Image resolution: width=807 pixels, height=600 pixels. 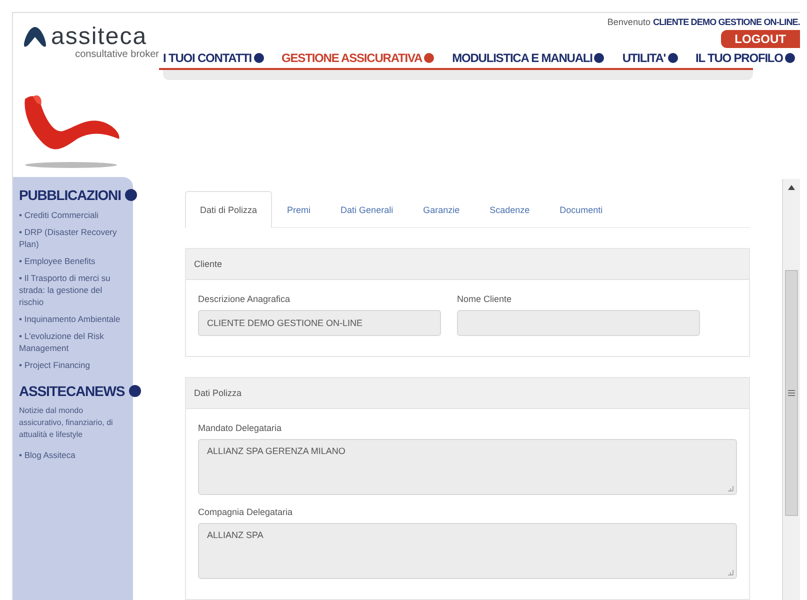 What do you see at coordinates (509, 209) in the screenshot?
I see `tab: Scadenze` at bounding box center [509, 209].